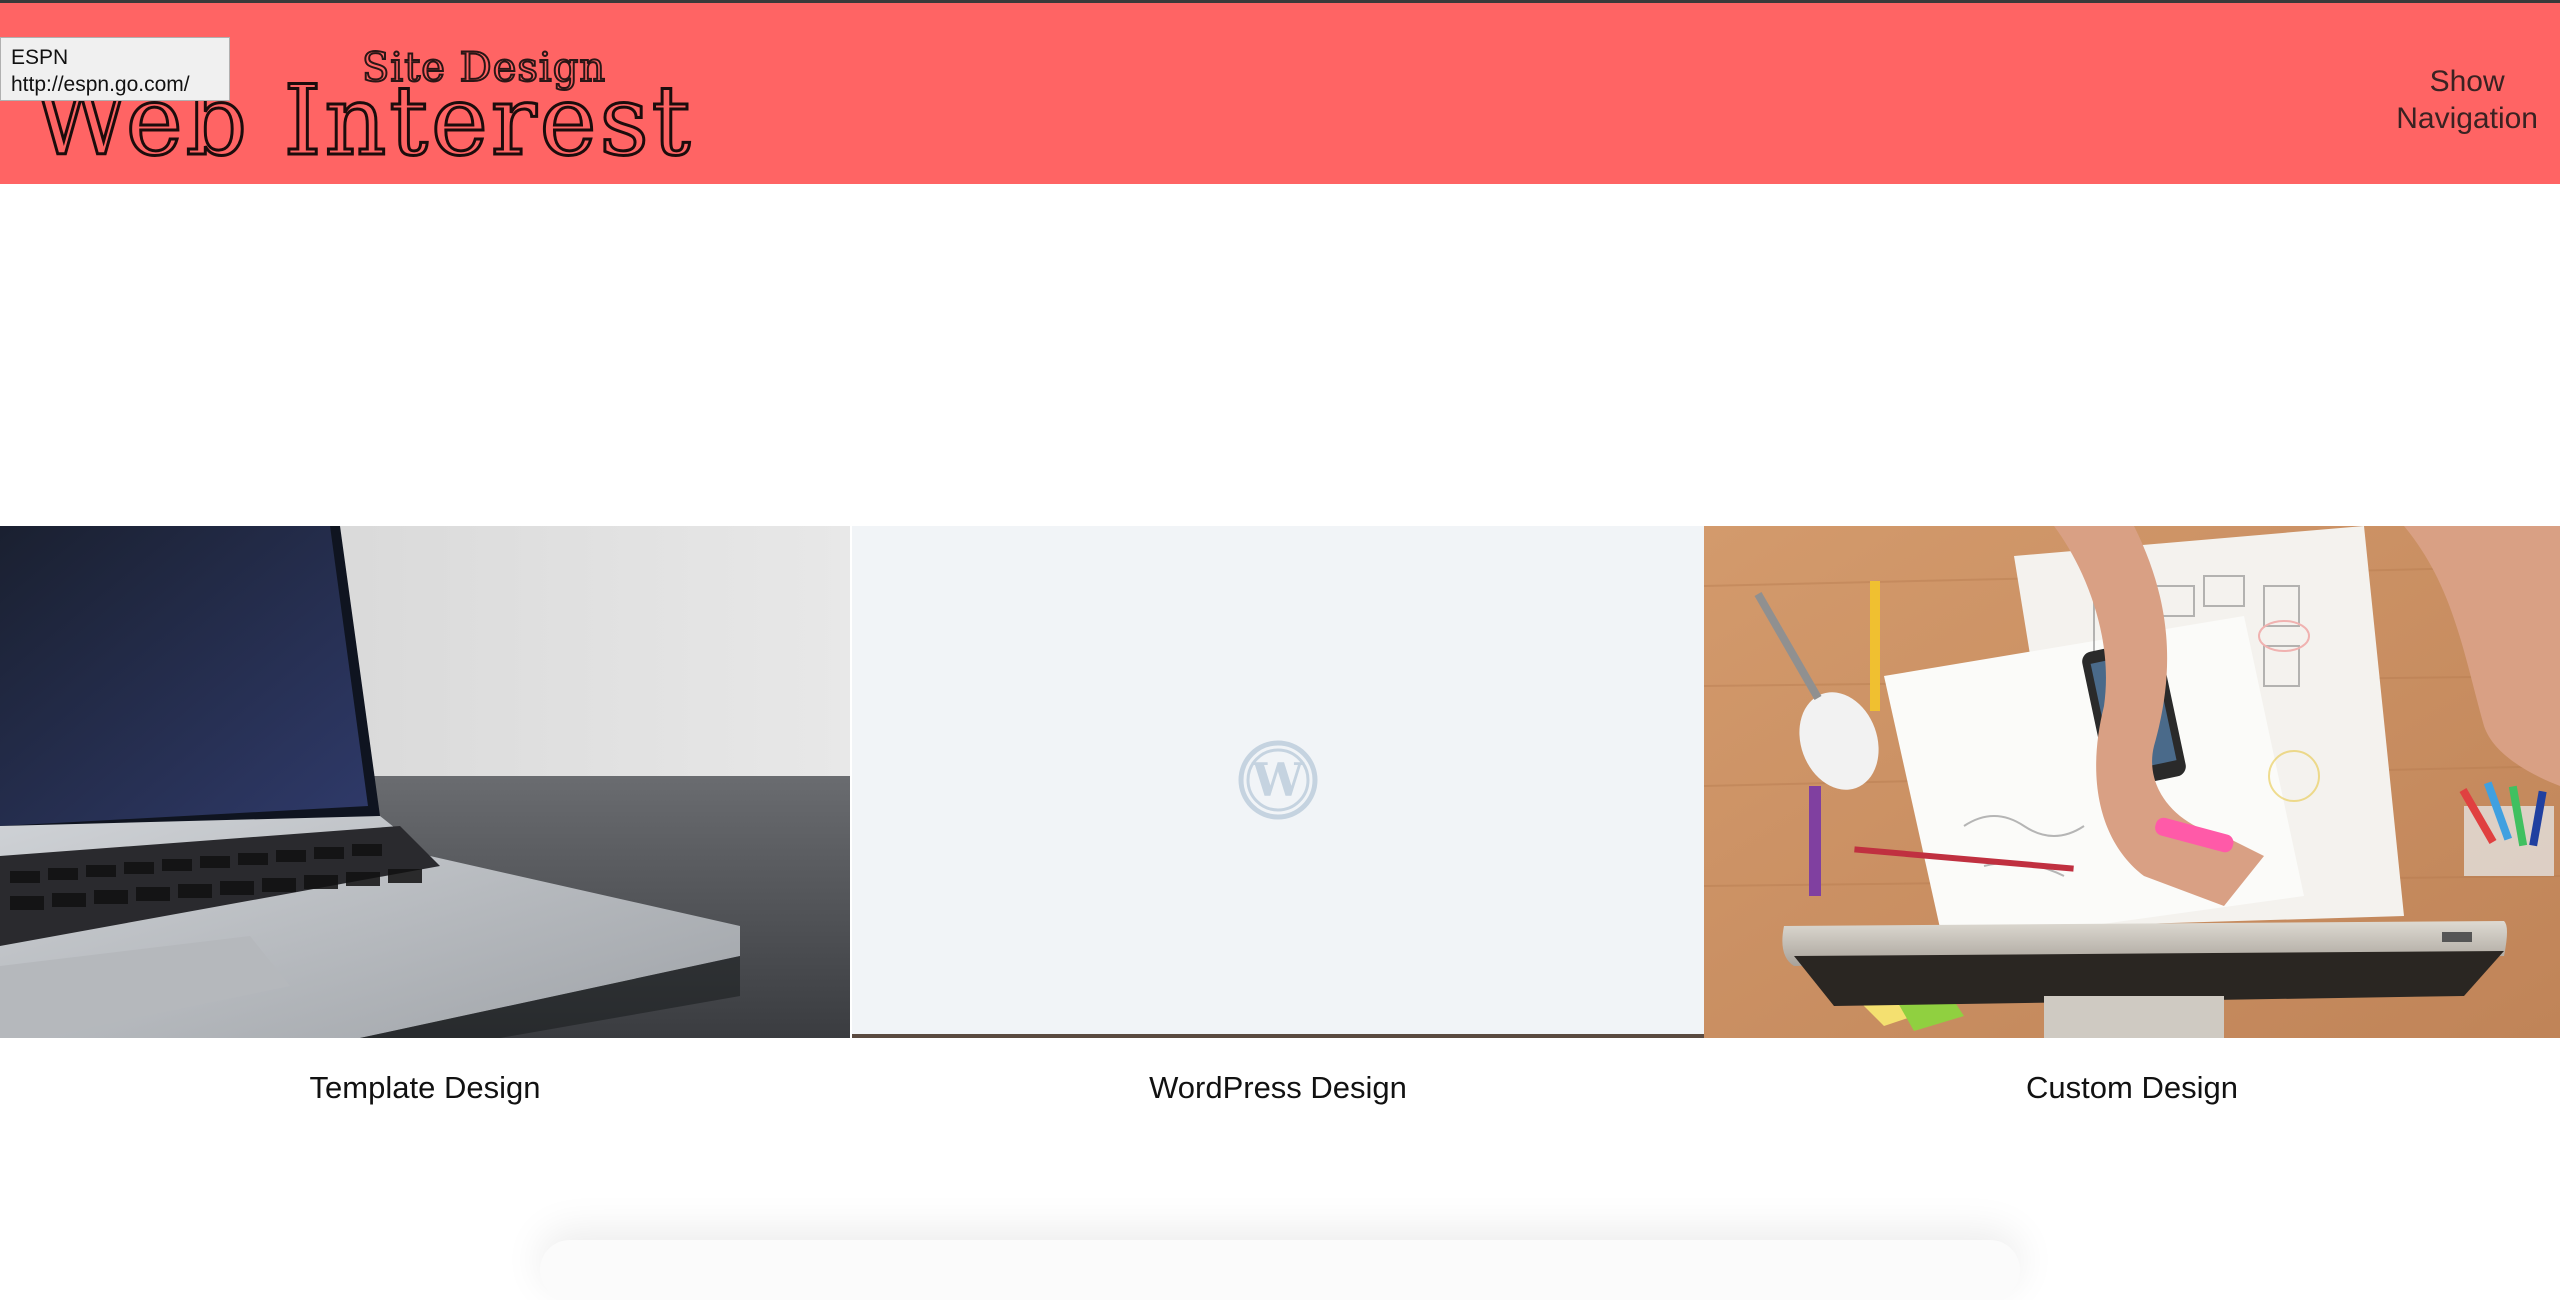  Describe the element at coordinates (1280, 93) in the screenshot. I see `site-header: Site Design Web Interest Show Navigation` at that location.